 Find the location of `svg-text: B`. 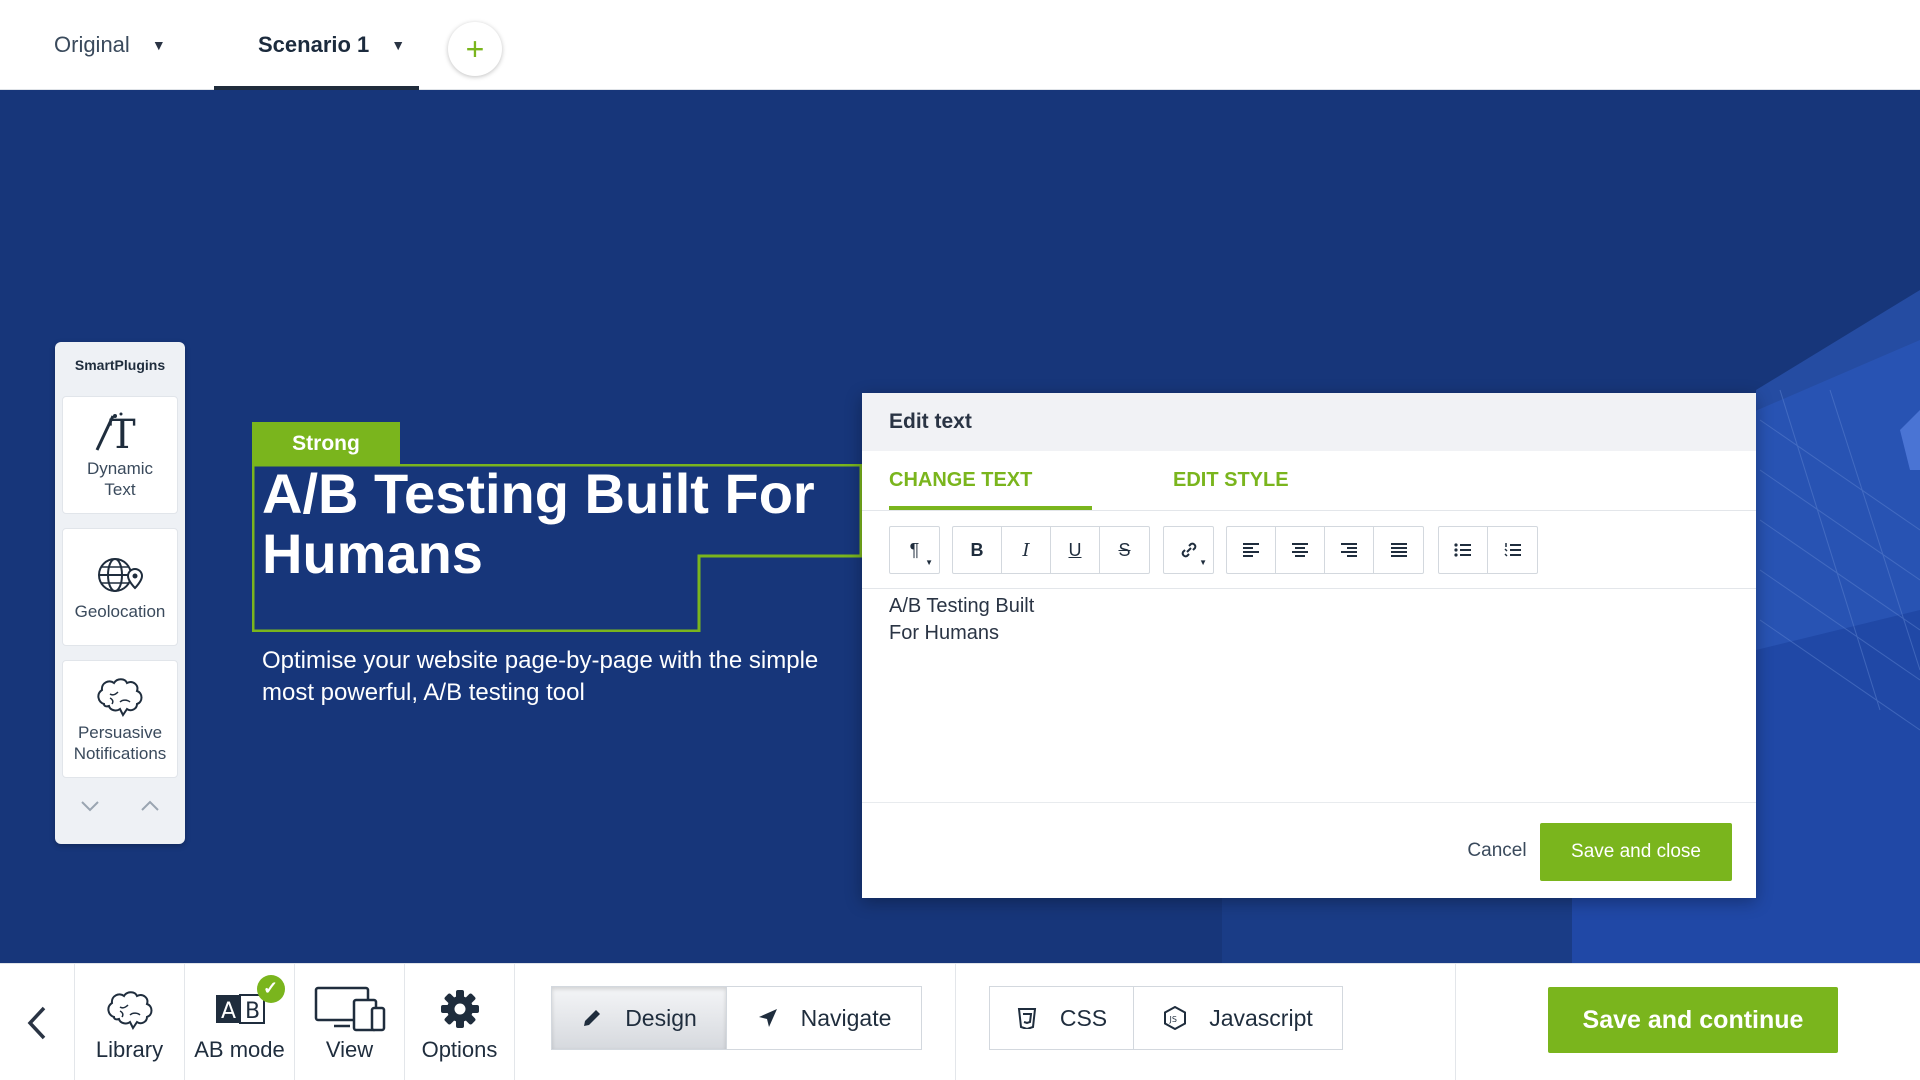

svg-text: B is located at coordinates (252, 1011).